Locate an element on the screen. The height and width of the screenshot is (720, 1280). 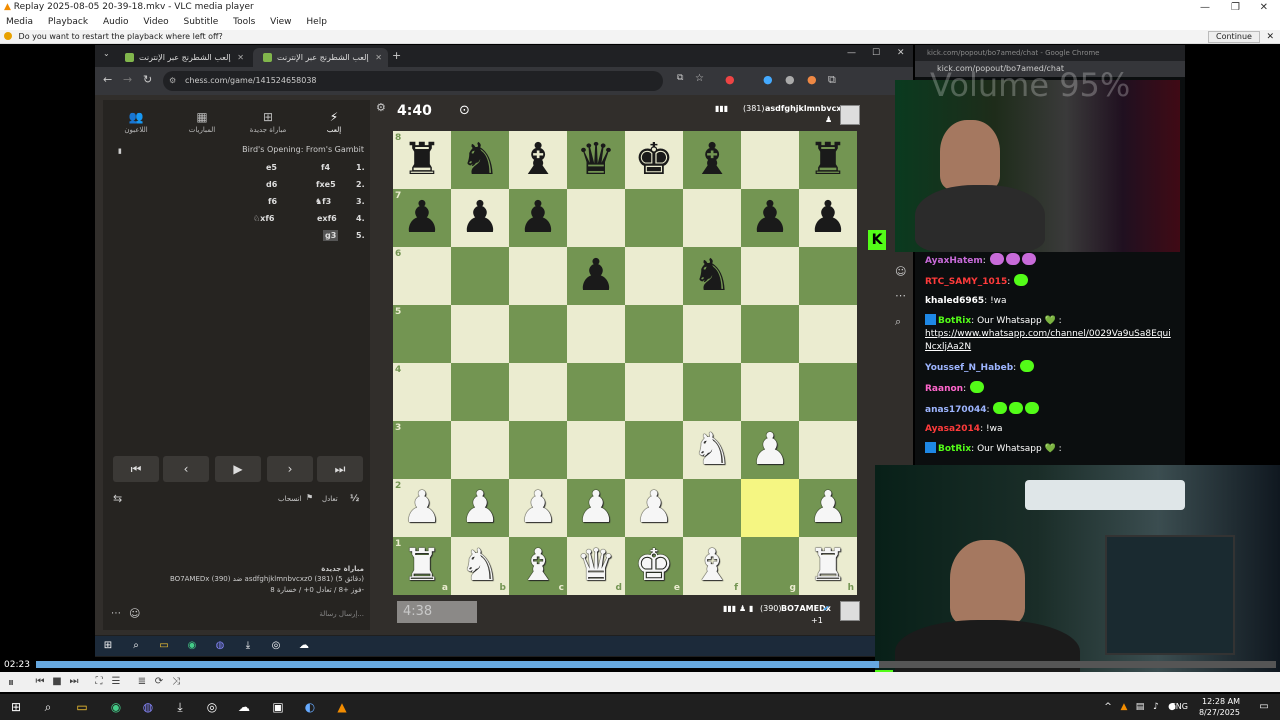
board-square-a7: ♟ 7 is located at coordinates (422, 218).